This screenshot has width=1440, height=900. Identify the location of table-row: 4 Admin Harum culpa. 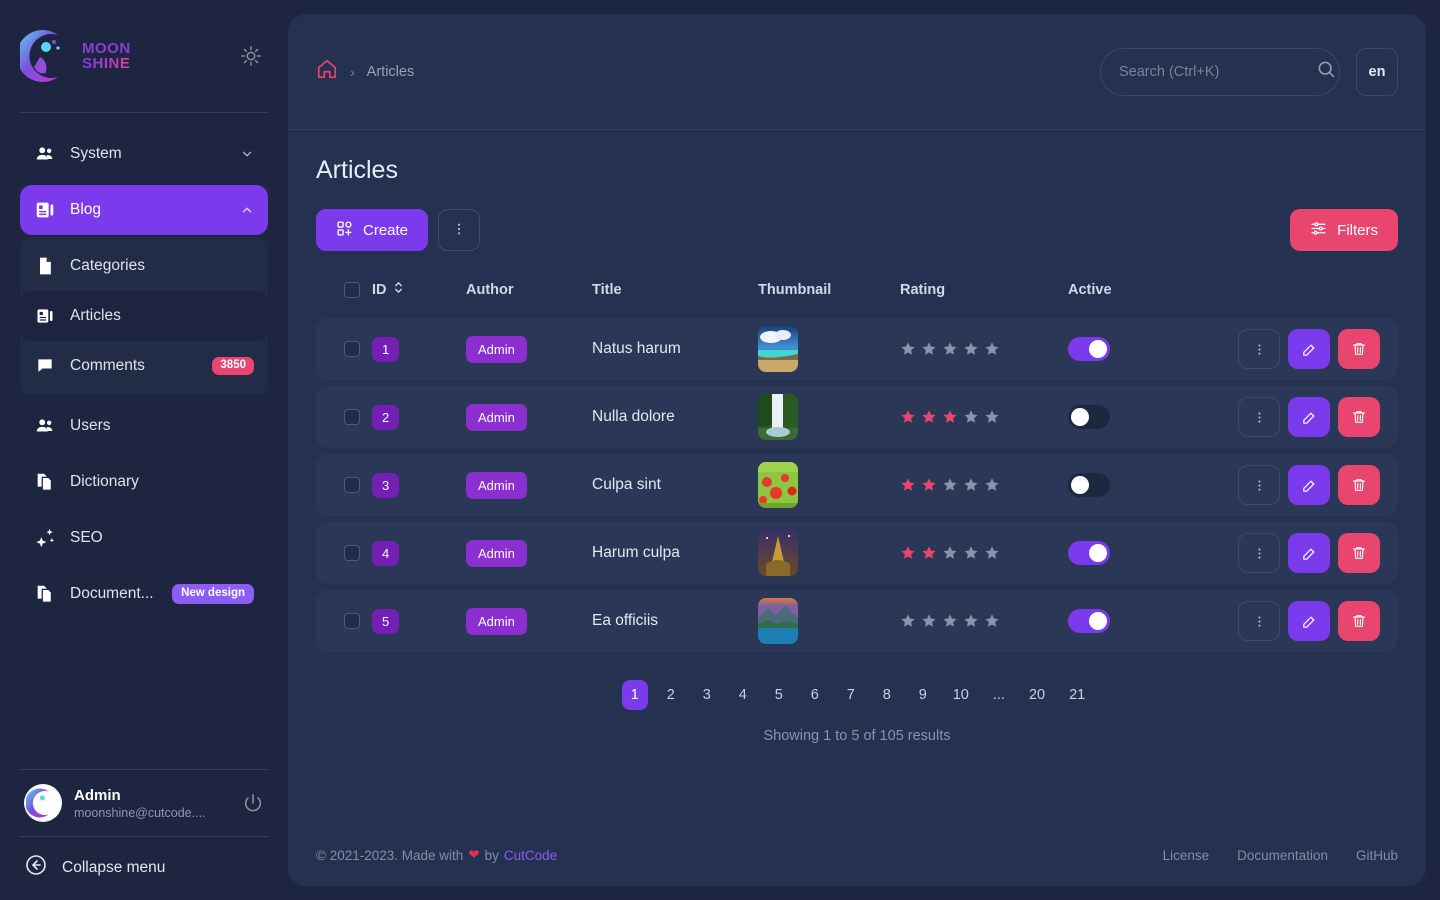
(857, 553).